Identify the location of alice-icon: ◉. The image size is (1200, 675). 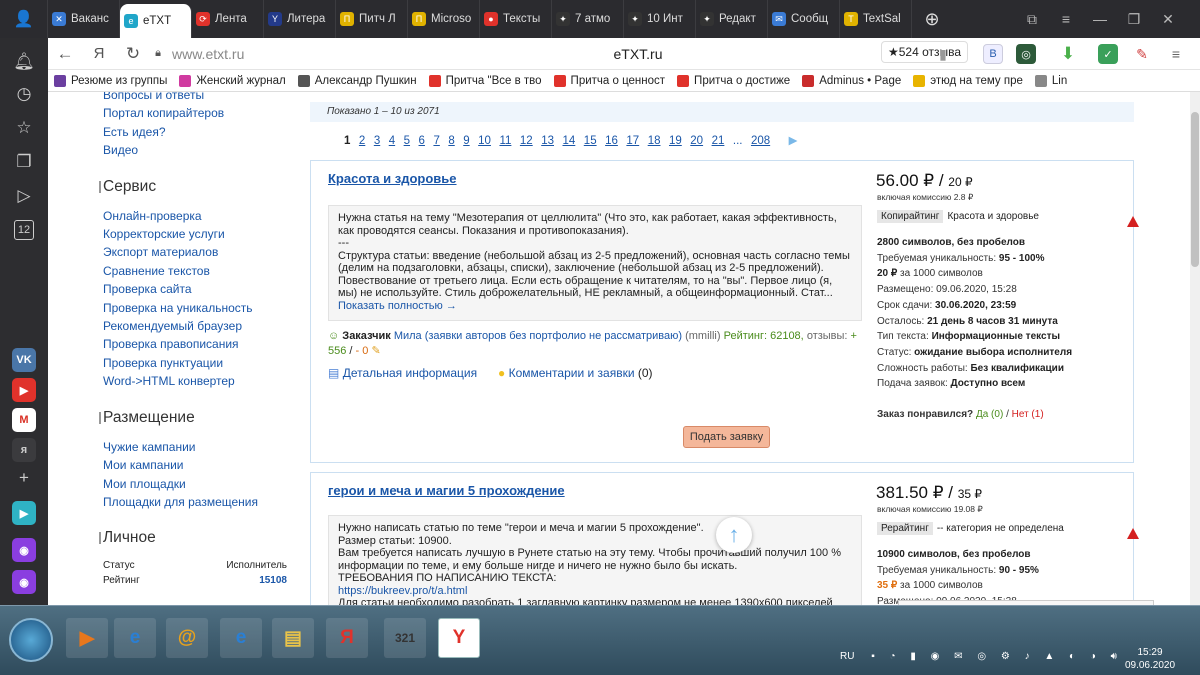
(24, 550).